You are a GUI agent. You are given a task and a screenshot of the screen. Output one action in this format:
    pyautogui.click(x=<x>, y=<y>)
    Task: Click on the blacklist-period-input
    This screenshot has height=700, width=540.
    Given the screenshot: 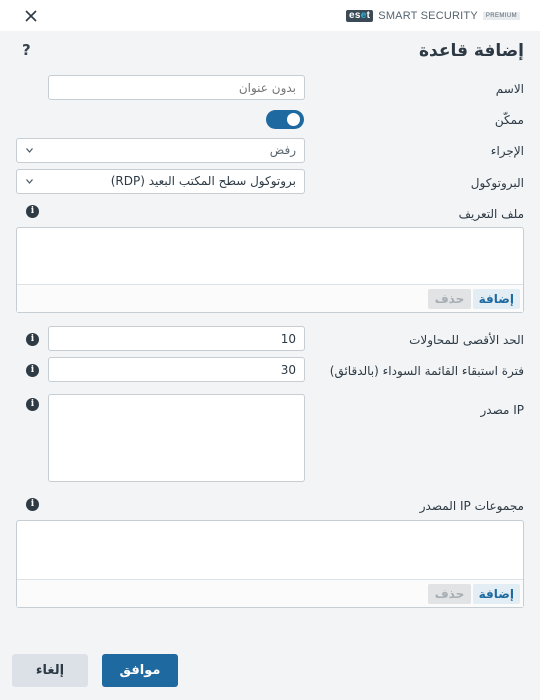 What is the action you would take?
    pyautogui.click(x=176, y=369)
    